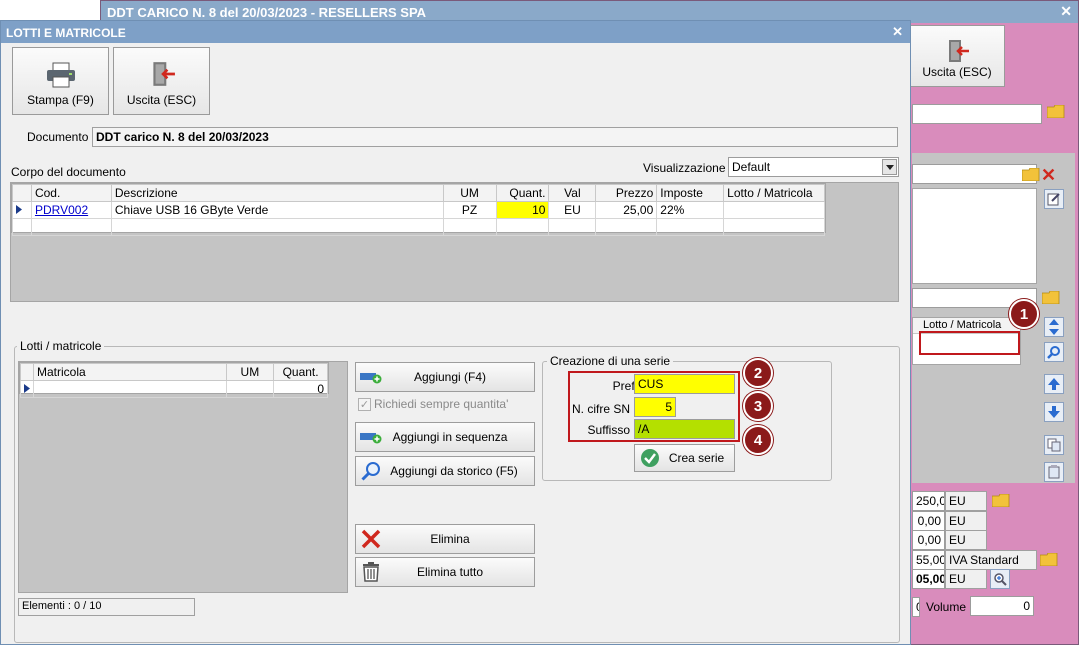 This screenshot has width=1079, height=645. Describe the element at coordinates (277, 210) in the screenshot. I see `cell-descrizione: Chiave USB 16 GByte Verde` at that location.